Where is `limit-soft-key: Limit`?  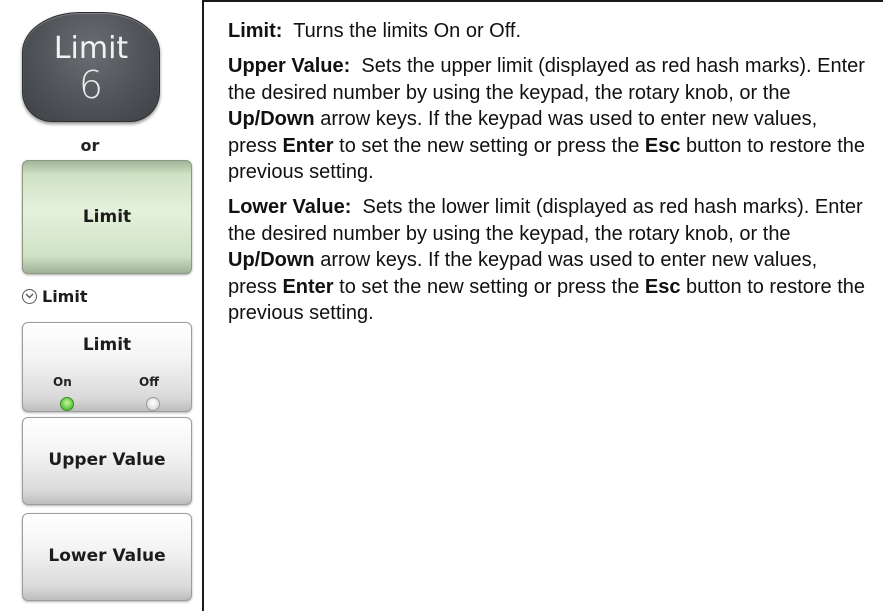
limit-soft-key: Limit is located at coordinates (107, 217).